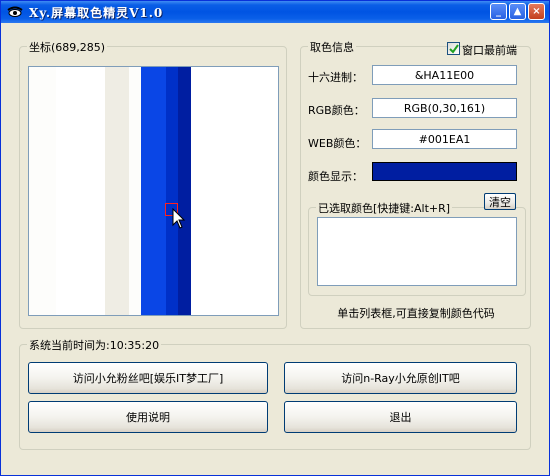 This screenshot has height=476, width=550. Describe the element at coordinates (275, 12) in the screenshot. I see `title-bar: Xy.屏幕取色精灵V1.0 _ ▲ ×` at that location.